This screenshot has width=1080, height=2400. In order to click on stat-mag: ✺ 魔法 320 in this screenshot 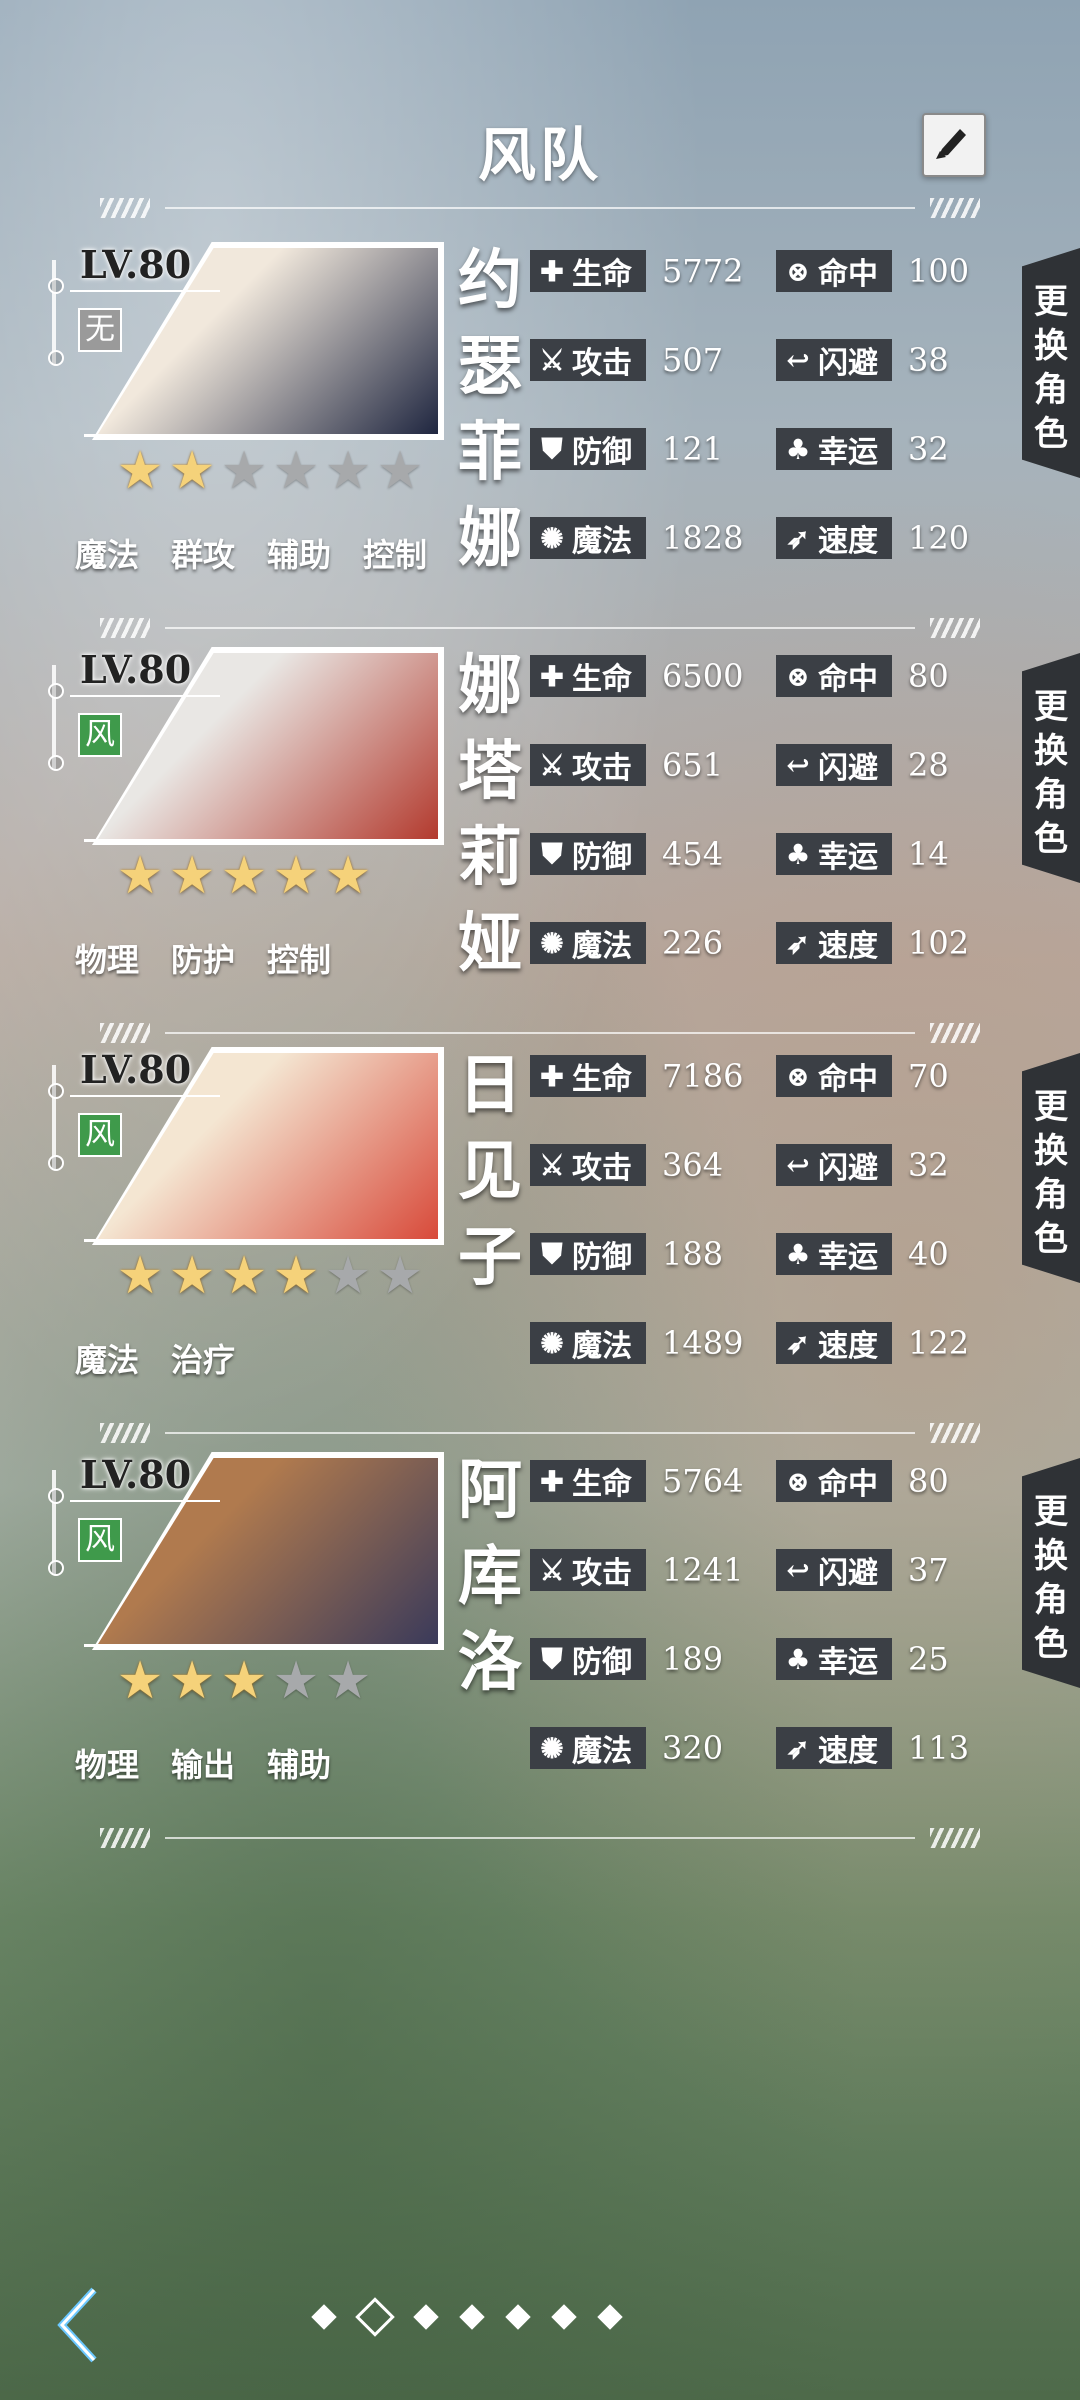, I will do `click(626, 1748)`.